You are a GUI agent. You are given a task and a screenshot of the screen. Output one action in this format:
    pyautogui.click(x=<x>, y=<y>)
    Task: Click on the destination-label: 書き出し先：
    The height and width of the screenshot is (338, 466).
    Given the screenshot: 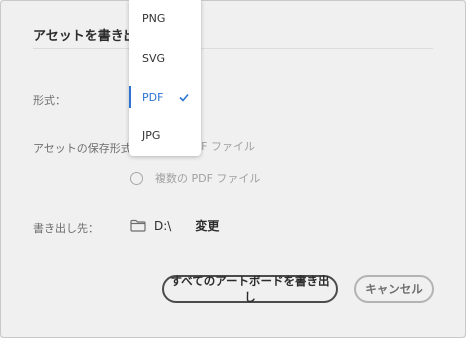 What is the action you would take?
    pyautogui.click(x=66, y=228)
    